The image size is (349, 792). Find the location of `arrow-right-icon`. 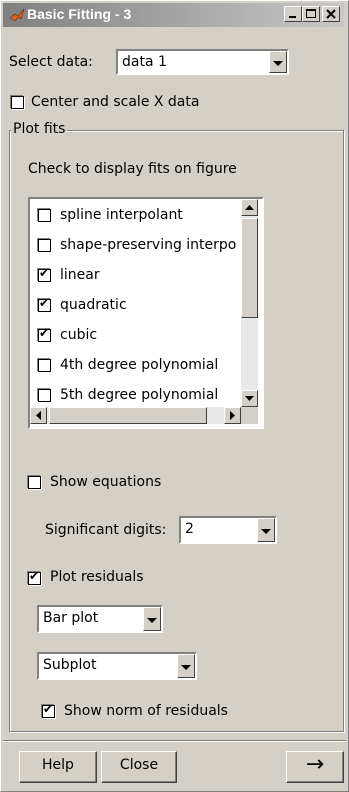

arrow-right-icon is located at coordinates (232, 415).